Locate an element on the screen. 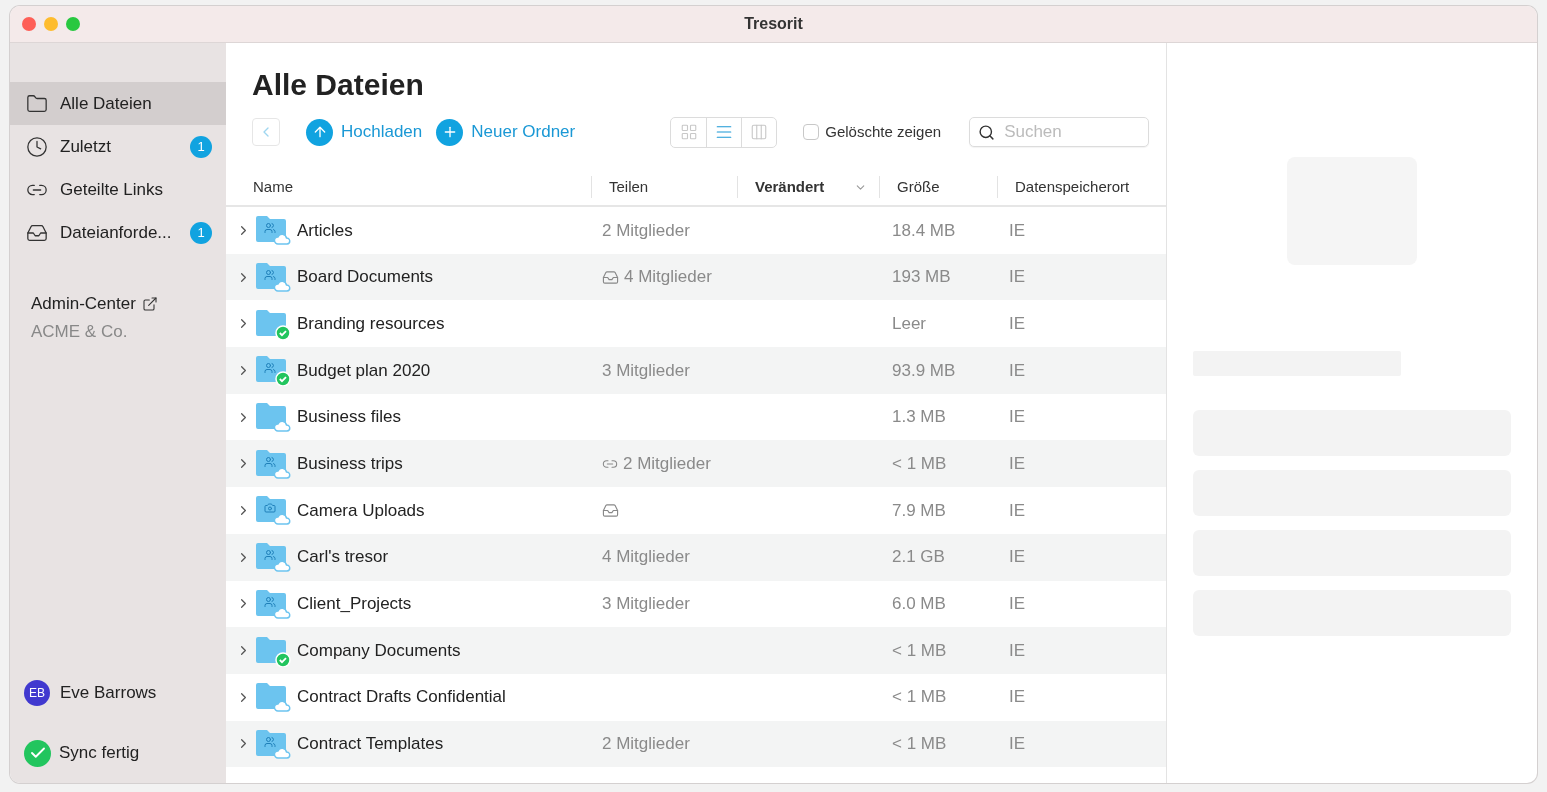 Image resolution: width=1547 pixels, height=792 pixels. admin-center-link: Admin-Center is located at coordinates (83, 304).